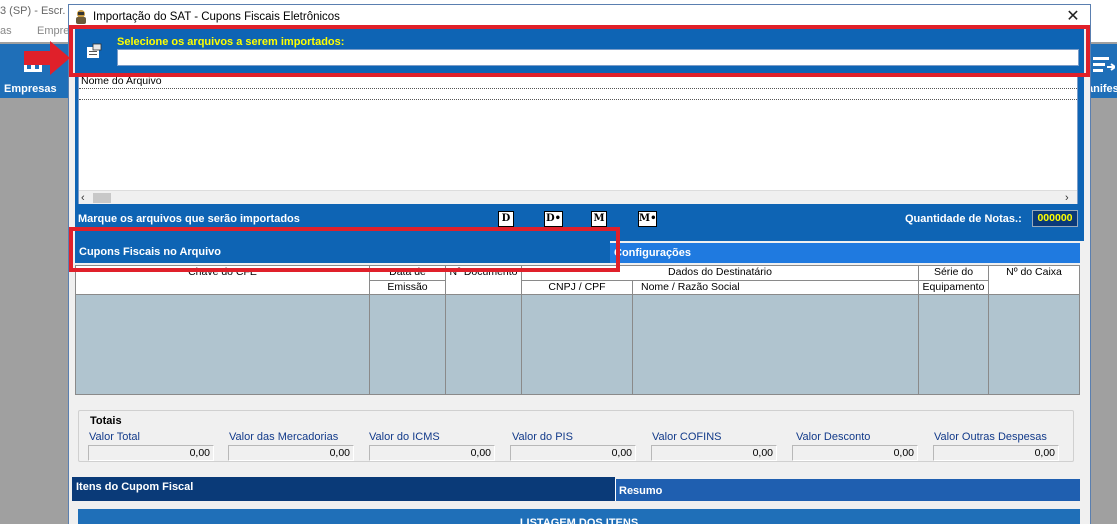 This screenshot has width=1117, height=524. Describe the element at coordinates (432, 453) in the screenshot. I see `icms-value: 0,00` at that location.